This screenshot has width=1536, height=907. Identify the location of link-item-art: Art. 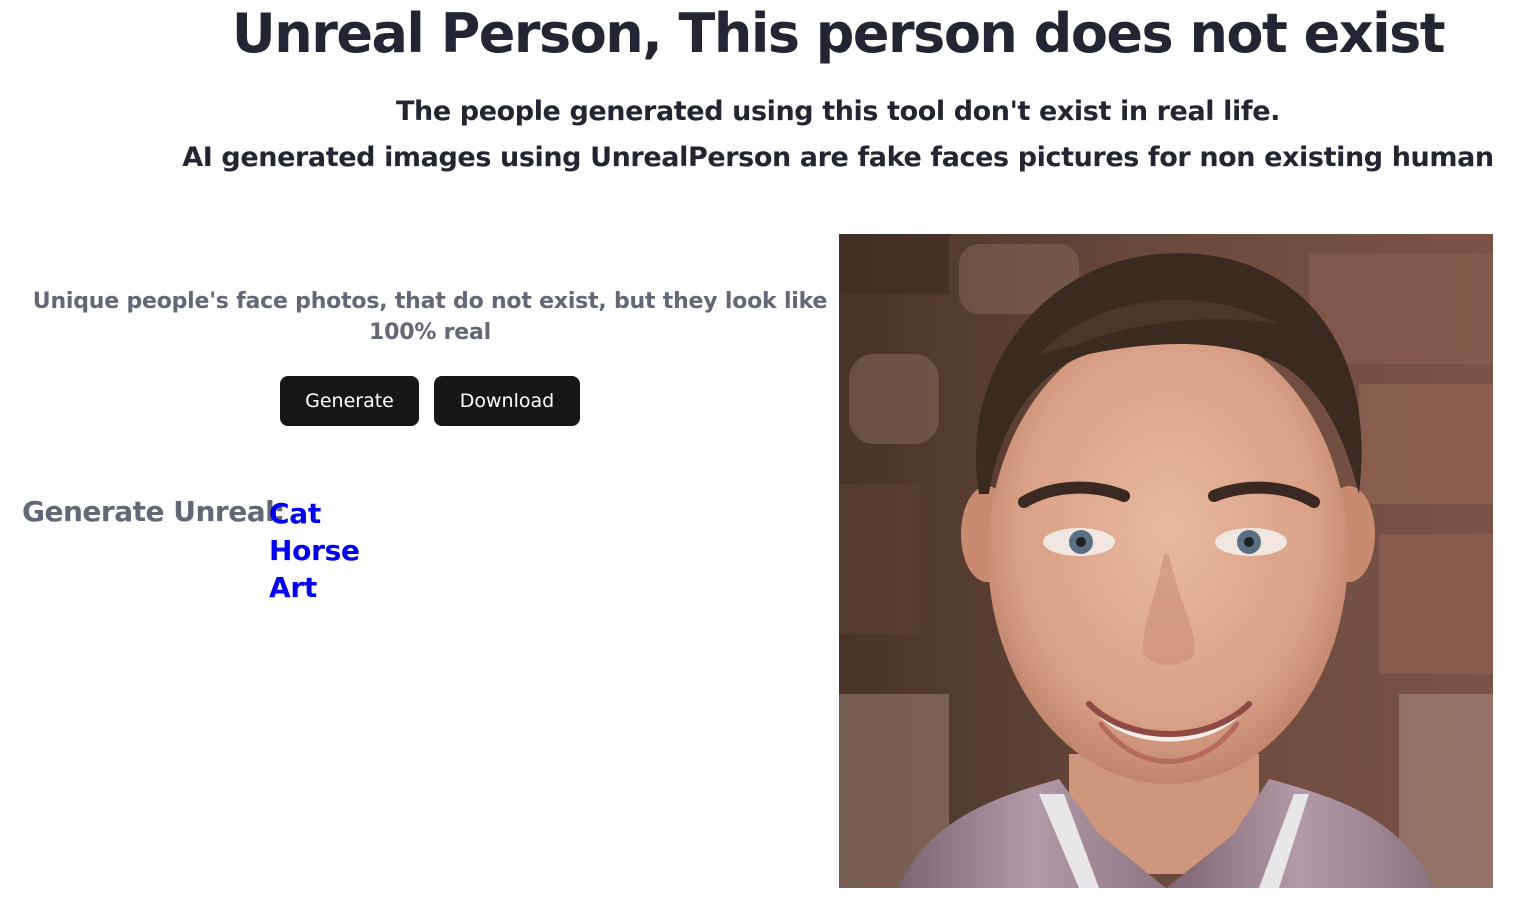
(314, 587).